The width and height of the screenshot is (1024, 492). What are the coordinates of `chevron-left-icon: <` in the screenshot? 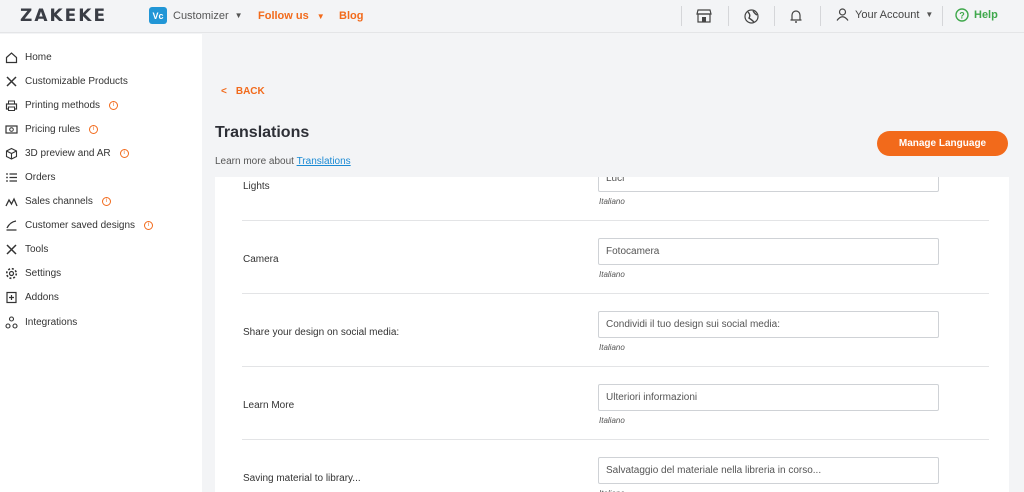 It's located at (224, 91).